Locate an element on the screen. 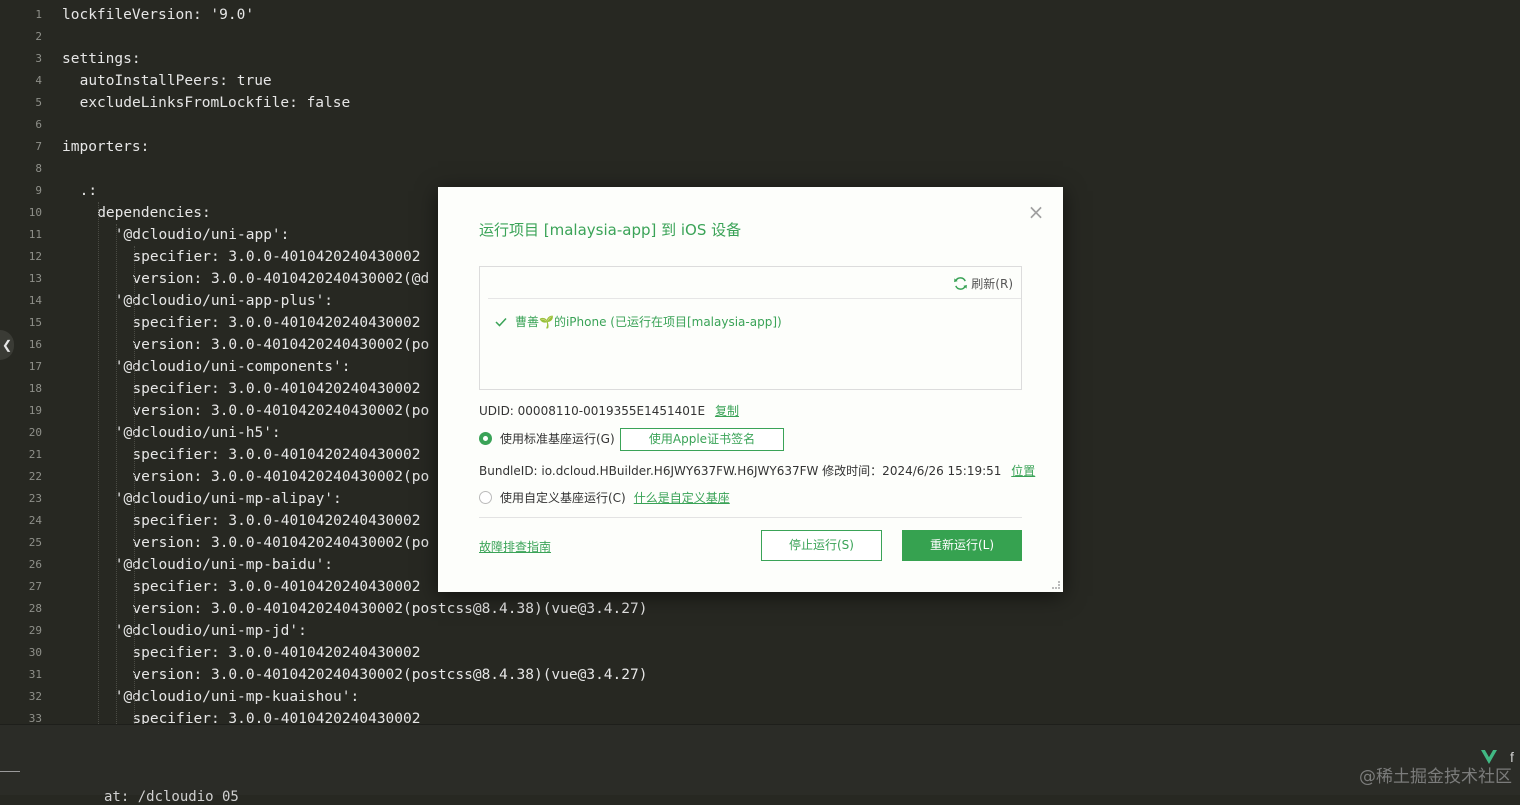 This screenshot has width=1520, height=805. line-number: 3 is located at coordinates (38, 58).